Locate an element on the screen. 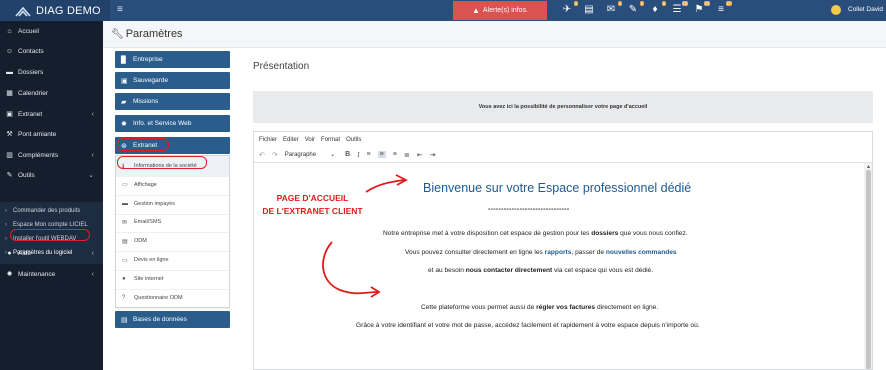 This screenshot has height=370, width=886. user-name: Collet David is located at coordinates (865, 9).